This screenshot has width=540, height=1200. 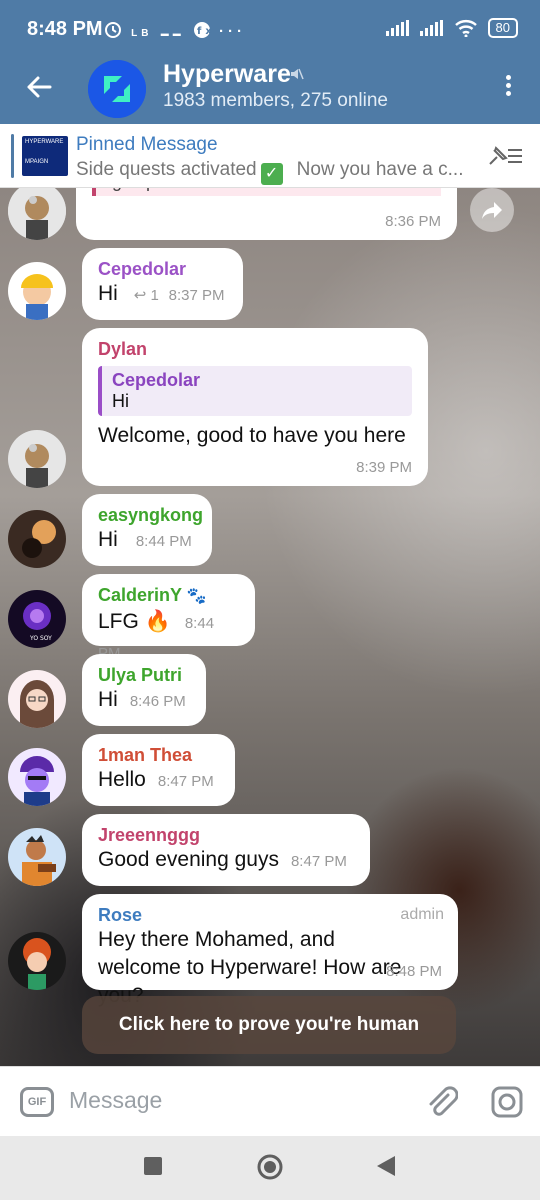 I want to click on message-text: Good evening guys 8:47 PM, so click(x=222, y=859).